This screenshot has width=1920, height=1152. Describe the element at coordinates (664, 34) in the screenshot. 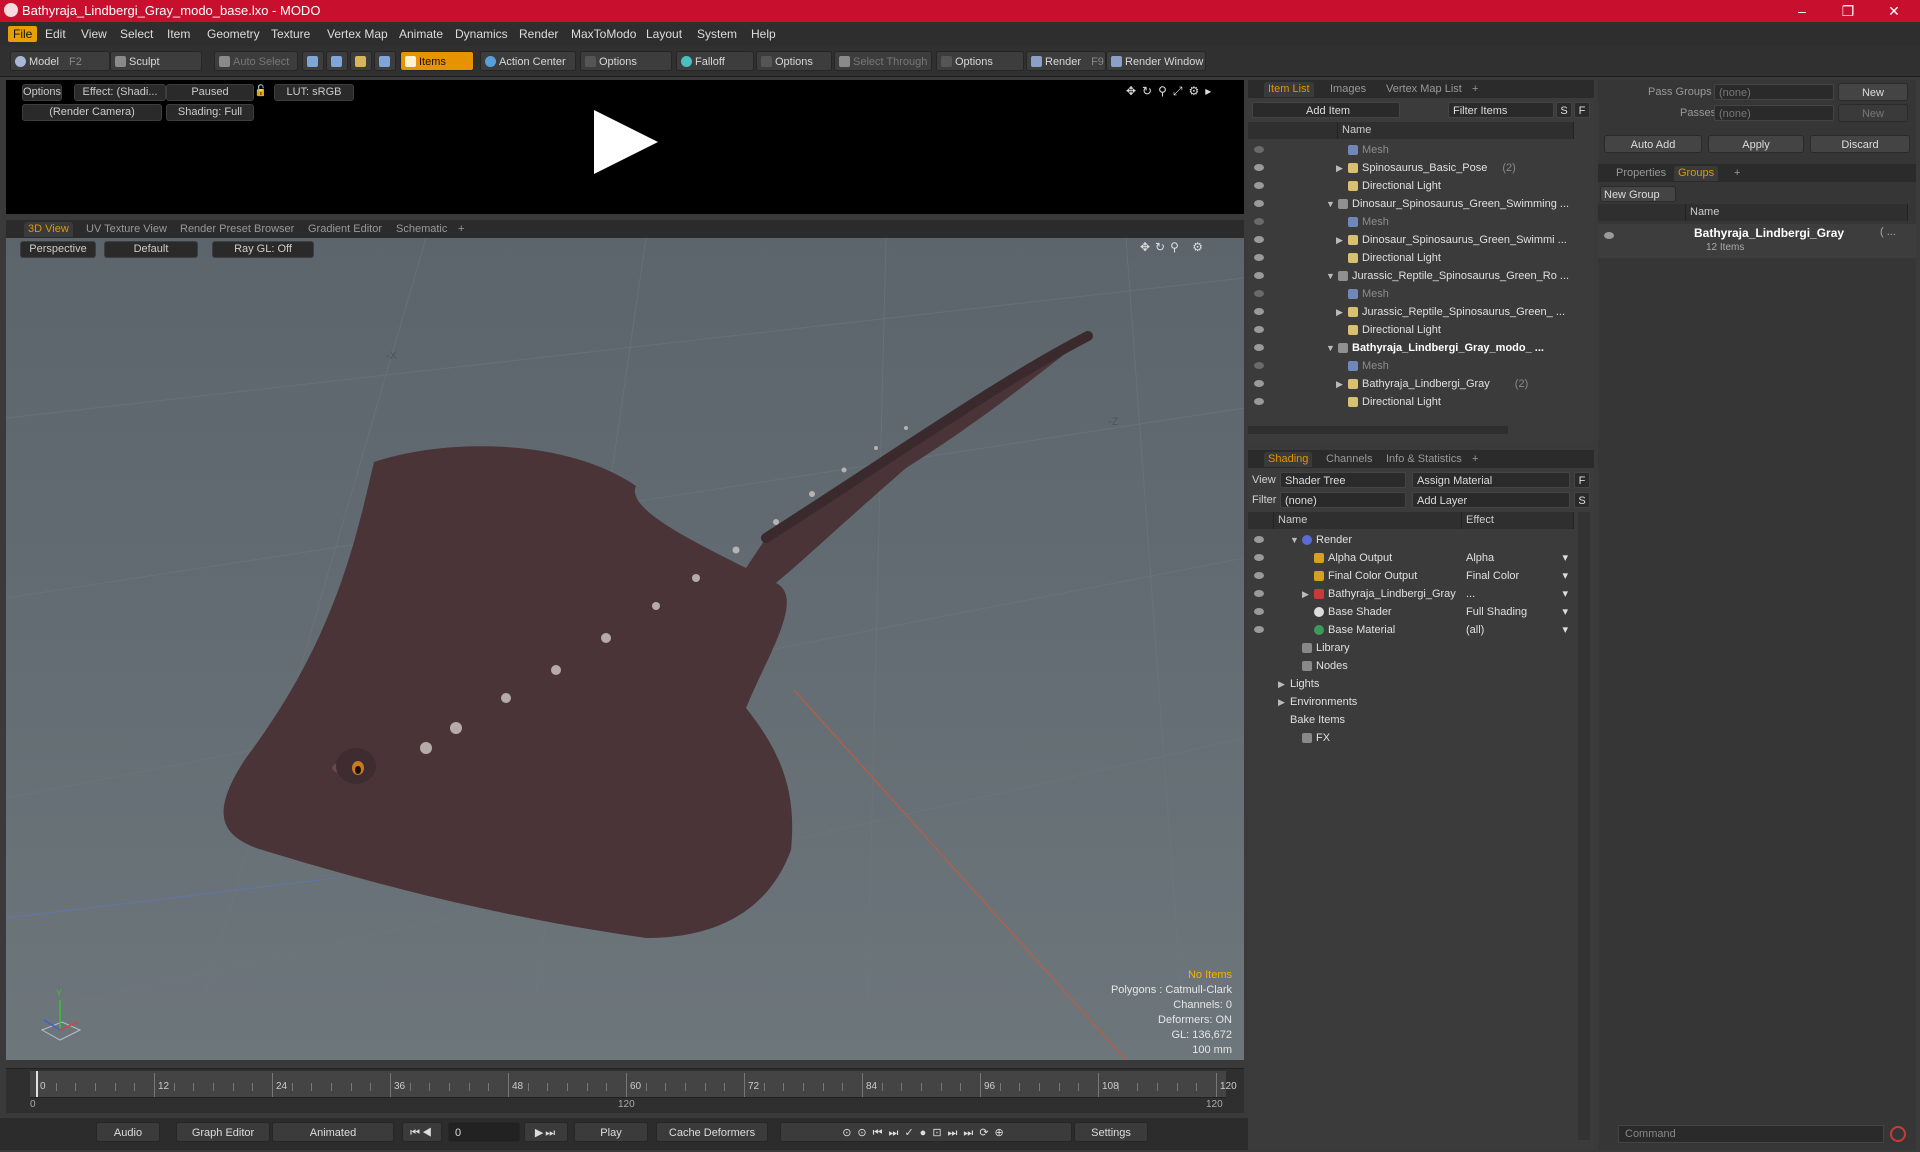

I see `menu-layout: Layout` at that location.